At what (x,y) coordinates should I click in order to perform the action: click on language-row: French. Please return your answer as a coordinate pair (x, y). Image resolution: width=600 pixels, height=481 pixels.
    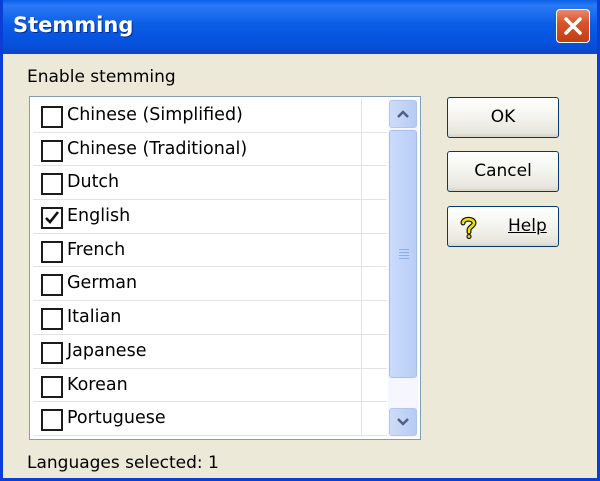
    Looking at the image, I should click on (210, 251).